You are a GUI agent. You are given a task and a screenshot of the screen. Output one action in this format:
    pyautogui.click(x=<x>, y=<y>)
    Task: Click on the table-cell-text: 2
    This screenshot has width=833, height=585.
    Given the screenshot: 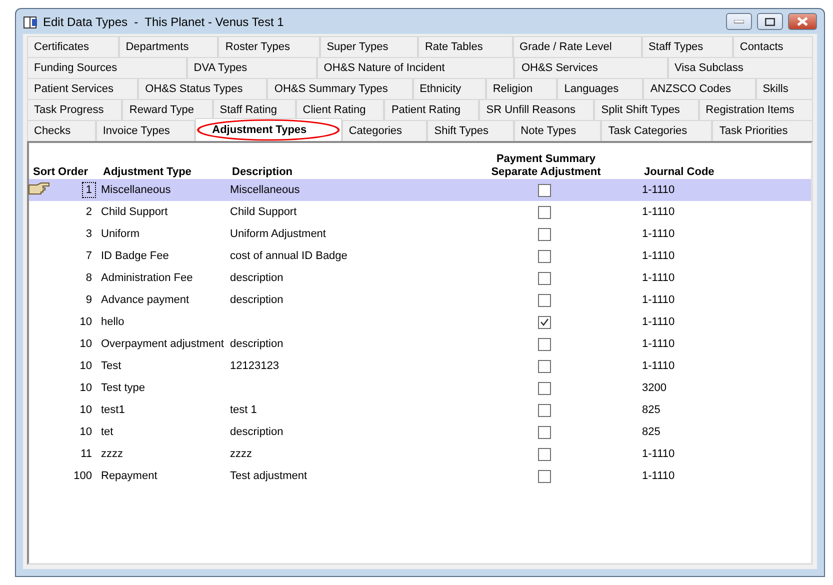 What is the action you would take?
    pyautogui.click(x=88, y=212)
    